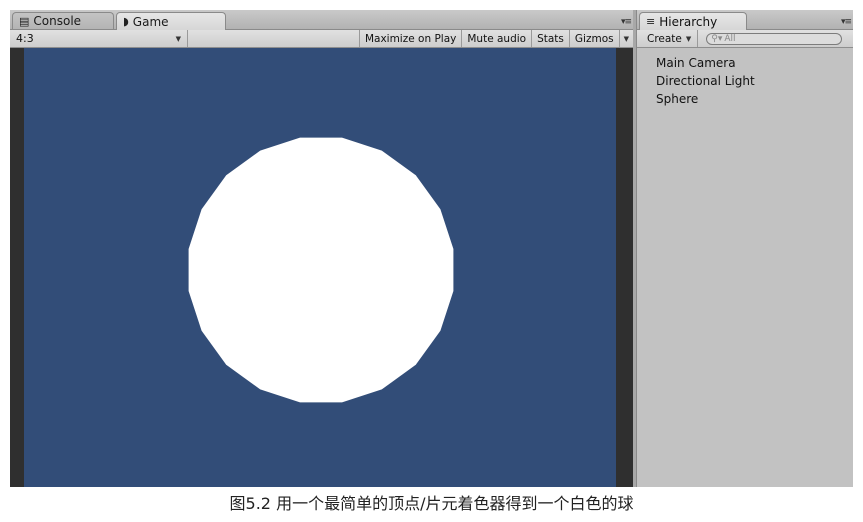 The image size is (863, 522). I want to click on hierarchy-item-directional-light: Directional Light, so click(705, 81).